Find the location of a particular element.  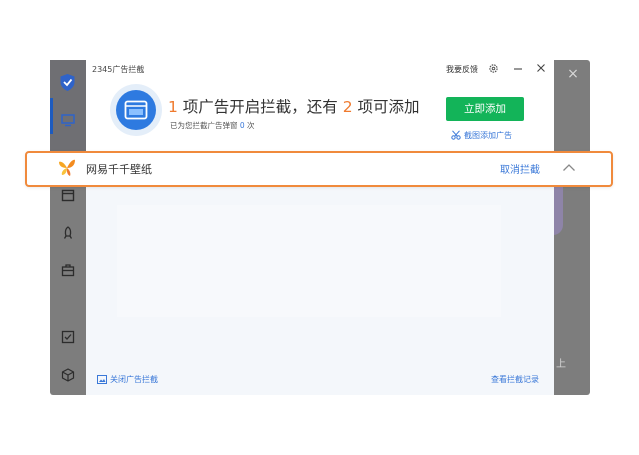

butterfly-logo-icon is located at coordinates (67, 167).